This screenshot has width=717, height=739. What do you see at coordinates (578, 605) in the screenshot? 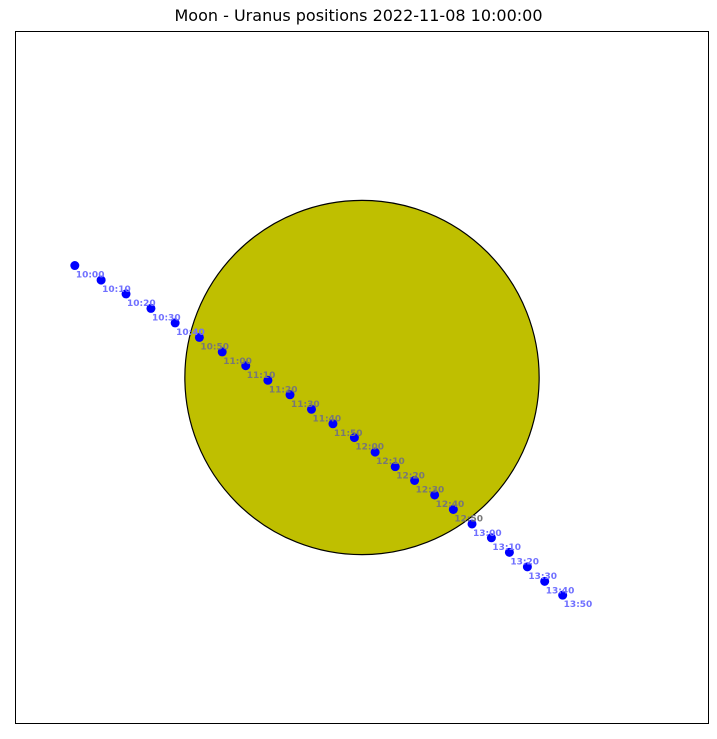
I see `time-label: 13:50` at bounding box center [578, 605].